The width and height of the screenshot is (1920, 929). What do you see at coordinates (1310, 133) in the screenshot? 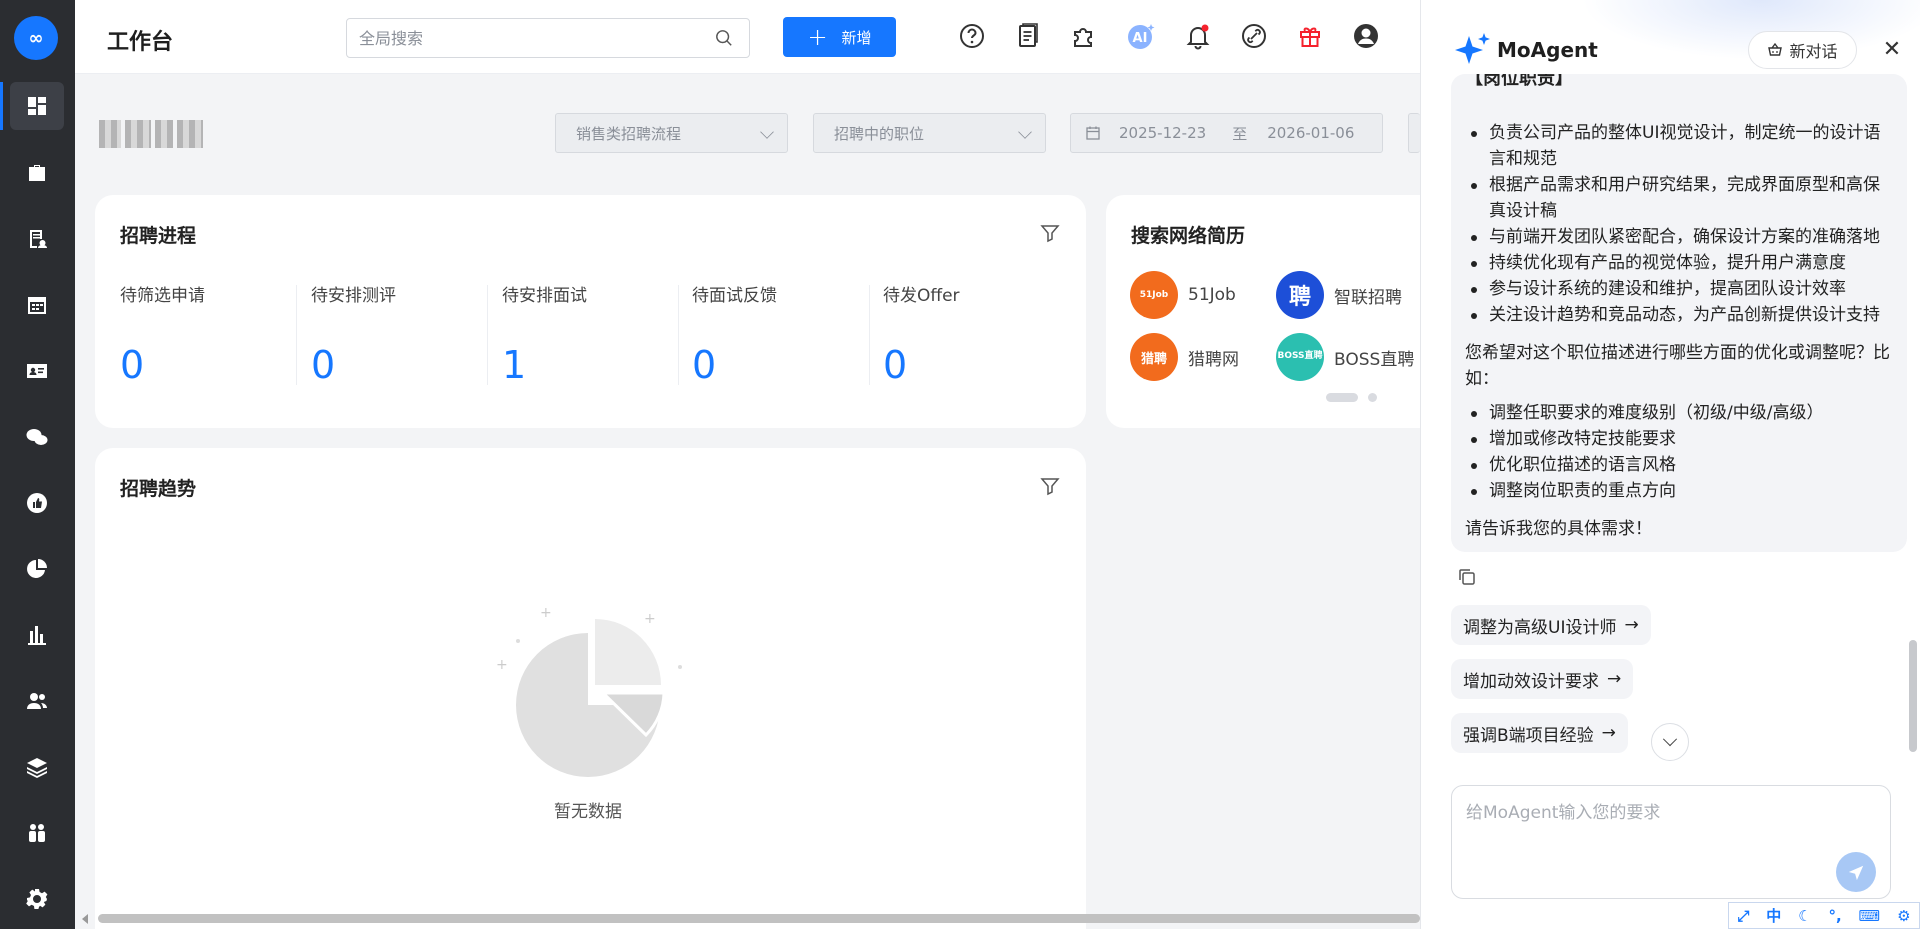
I see `date-end: 2026-01-06` at bounding box center [1310, 133].